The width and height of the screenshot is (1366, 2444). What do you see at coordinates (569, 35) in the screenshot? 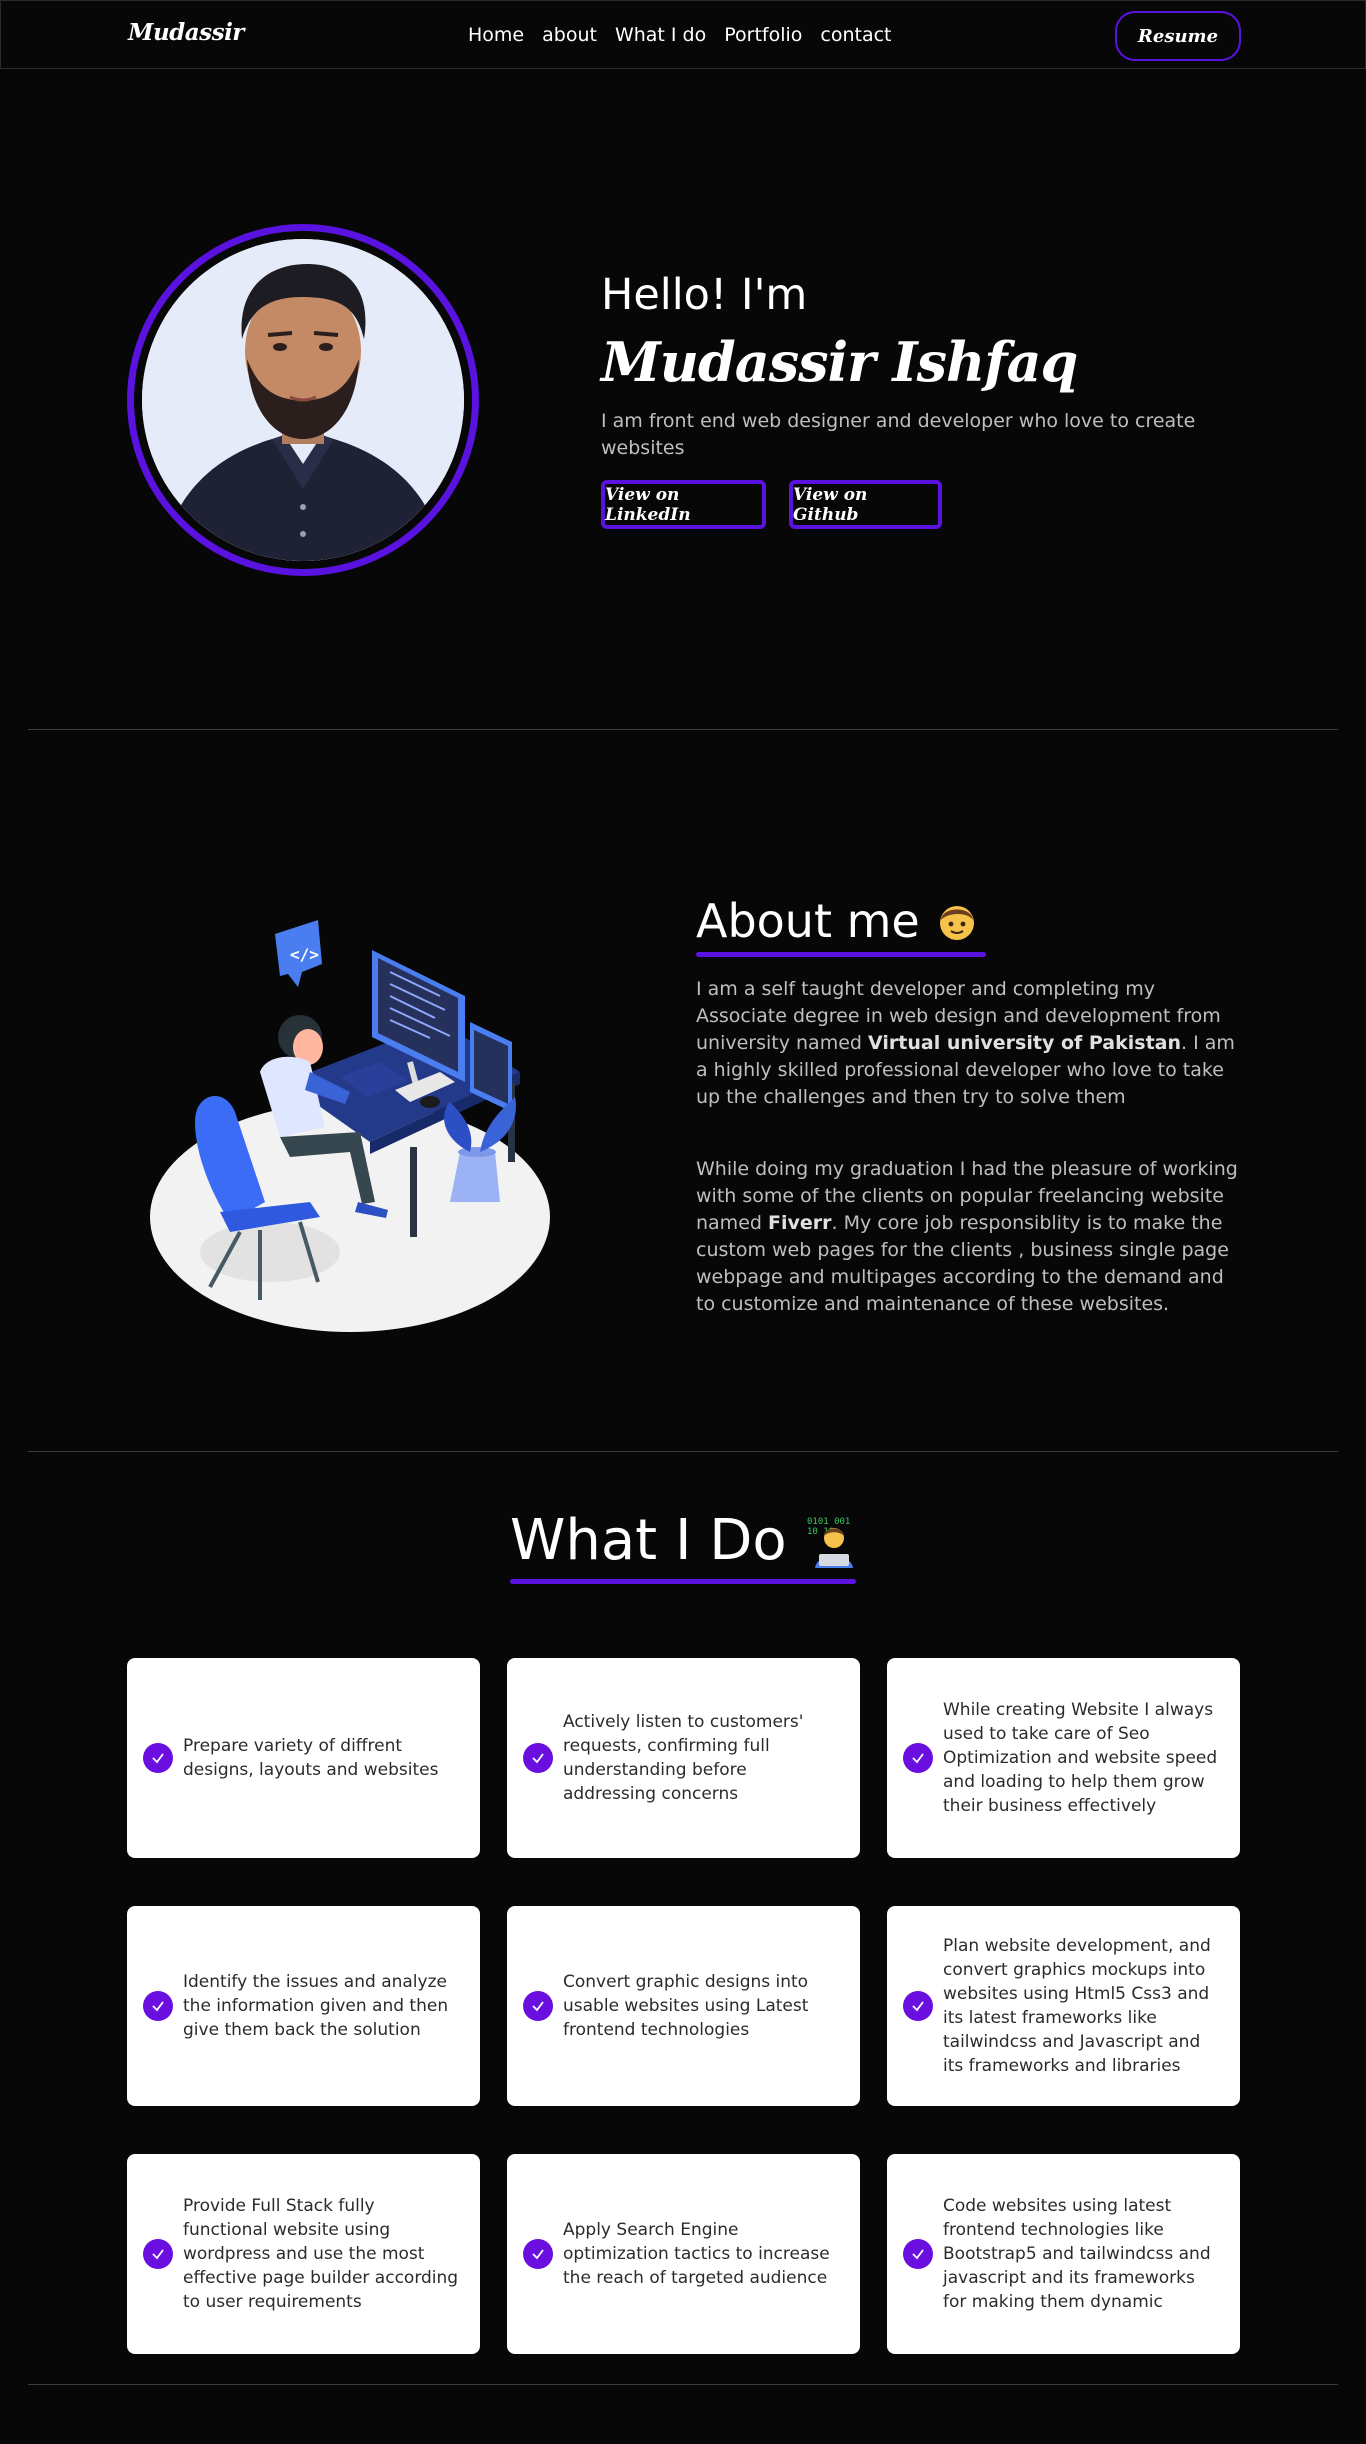
I see `nav-link-about: about` at bounding box center [569, 35].